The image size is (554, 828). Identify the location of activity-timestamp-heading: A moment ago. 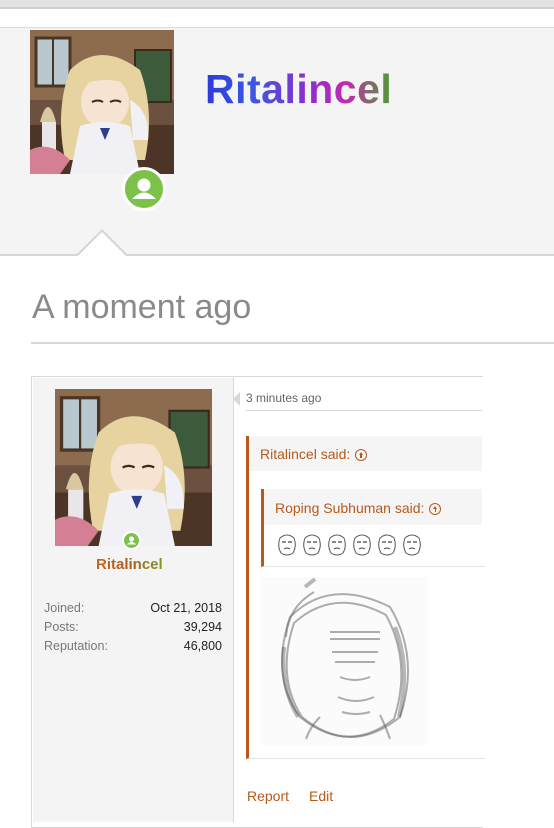
(142, 307).